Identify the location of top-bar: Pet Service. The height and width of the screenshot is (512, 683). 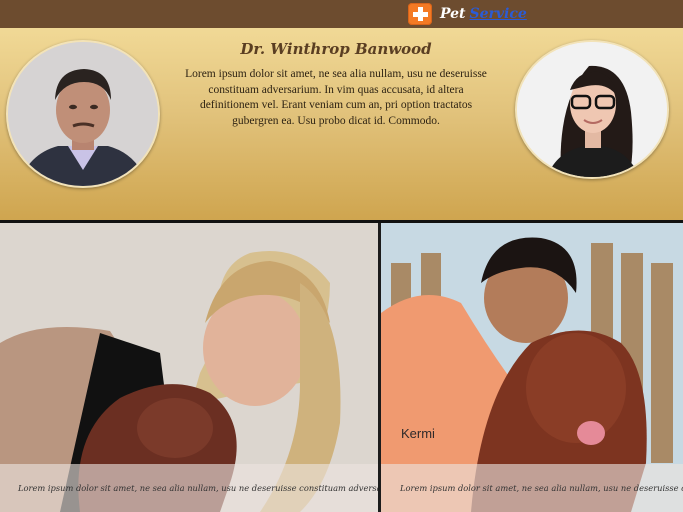
(341, 14).